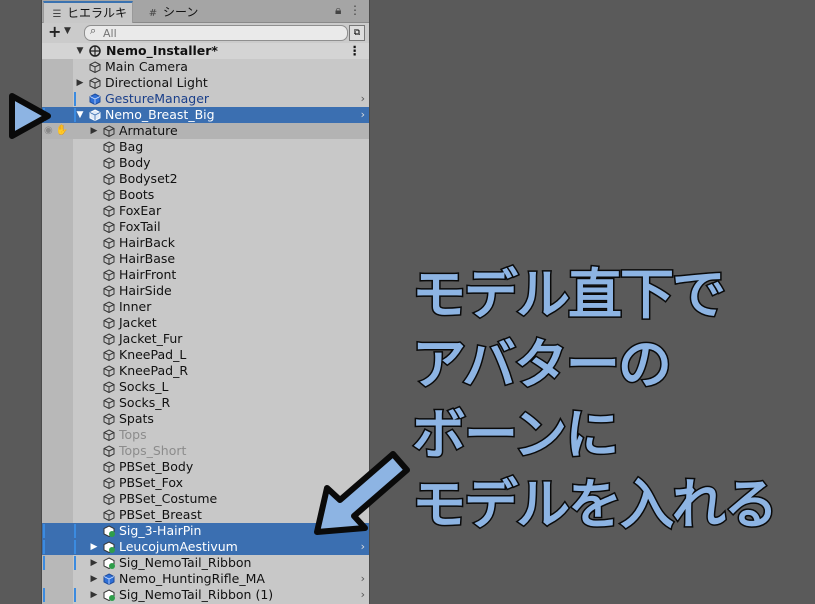 Image resolution: width=815 pixels, height=604 pixels. Describe the element at coordinates (144, 386) in the screenshot. I see `row-label: Socks_L` at that location.